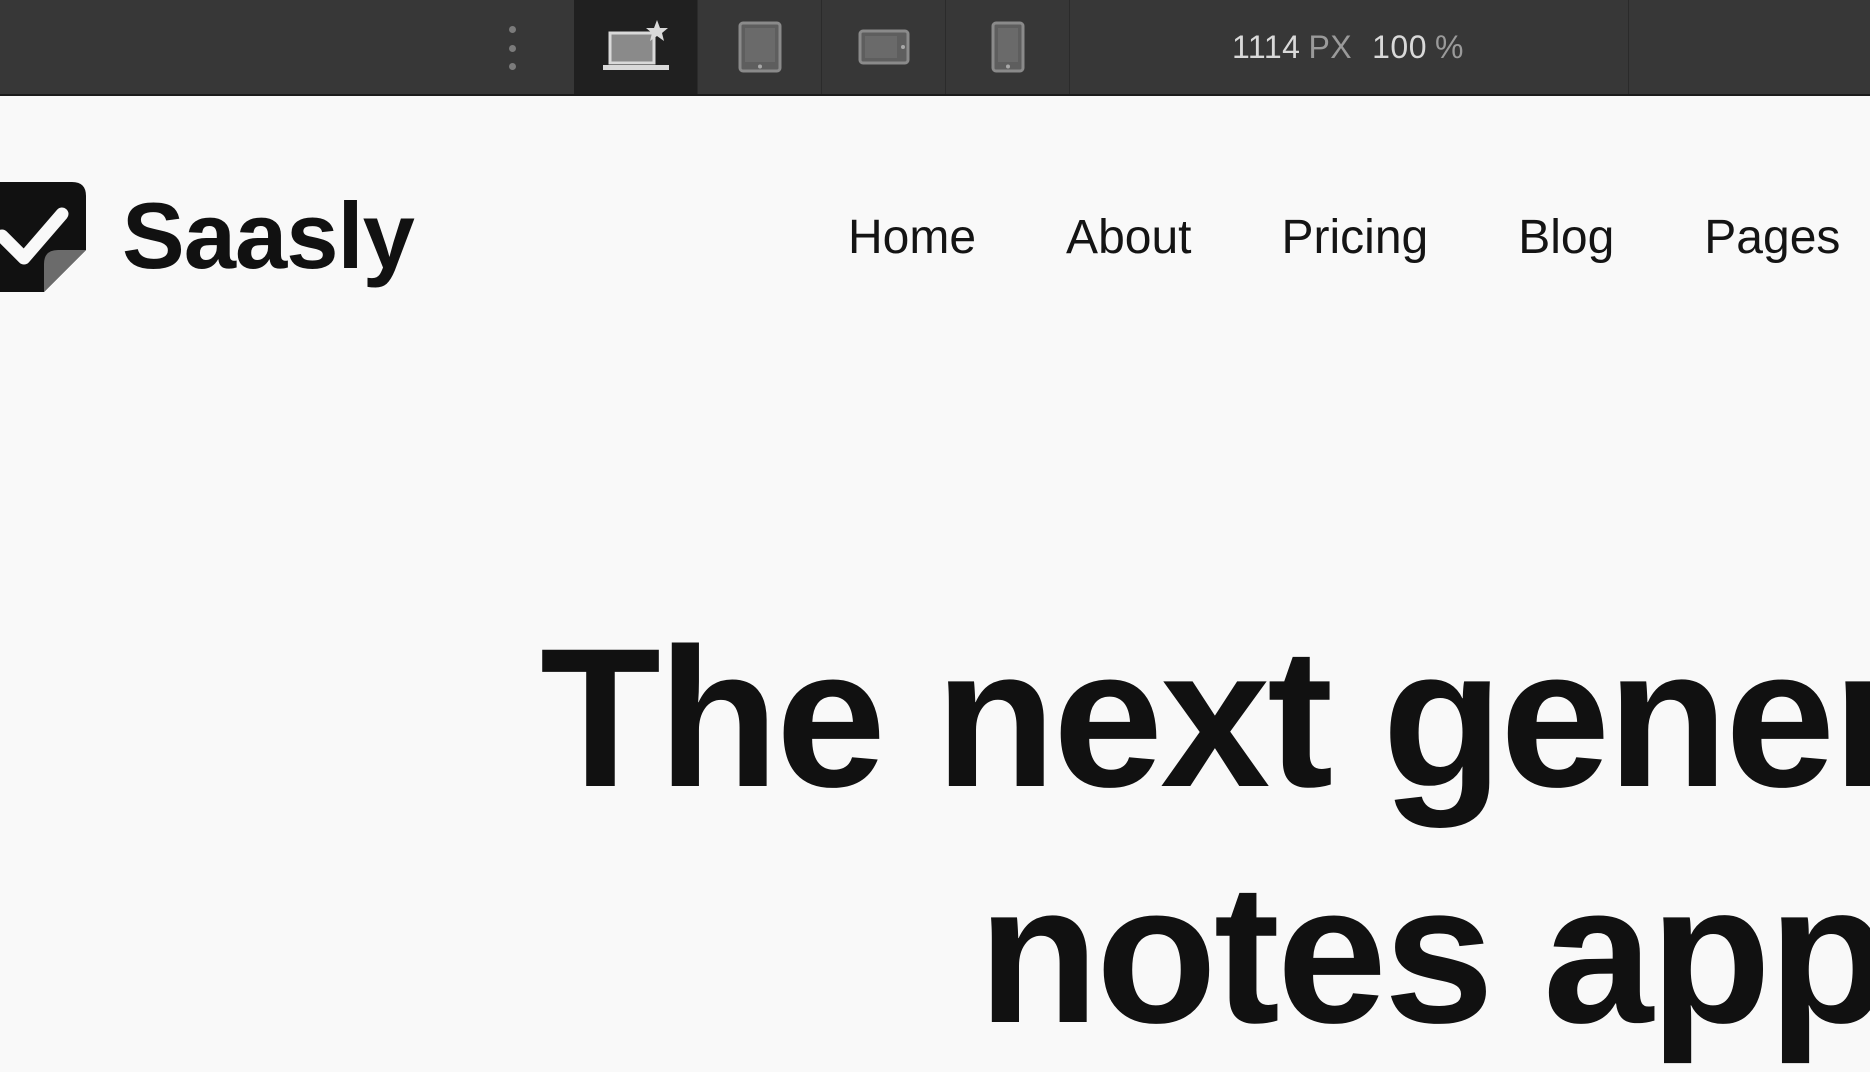  What do you see at coordinates (1128, 238) in the screenshot?
I see `nav-about: About` at bounding box center [1128, 238].